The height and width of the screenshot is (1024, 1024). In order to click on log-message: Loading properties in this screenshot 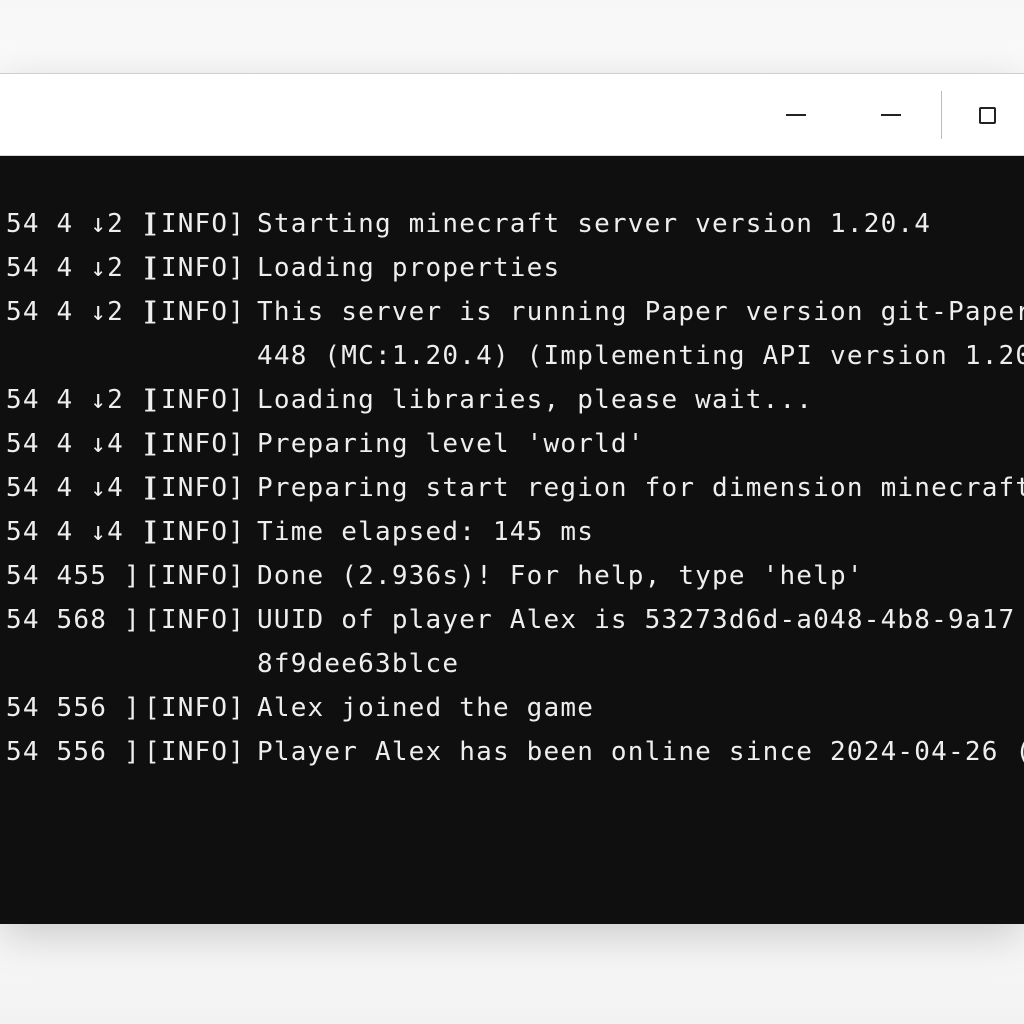, I will do `click(409, 268)`.